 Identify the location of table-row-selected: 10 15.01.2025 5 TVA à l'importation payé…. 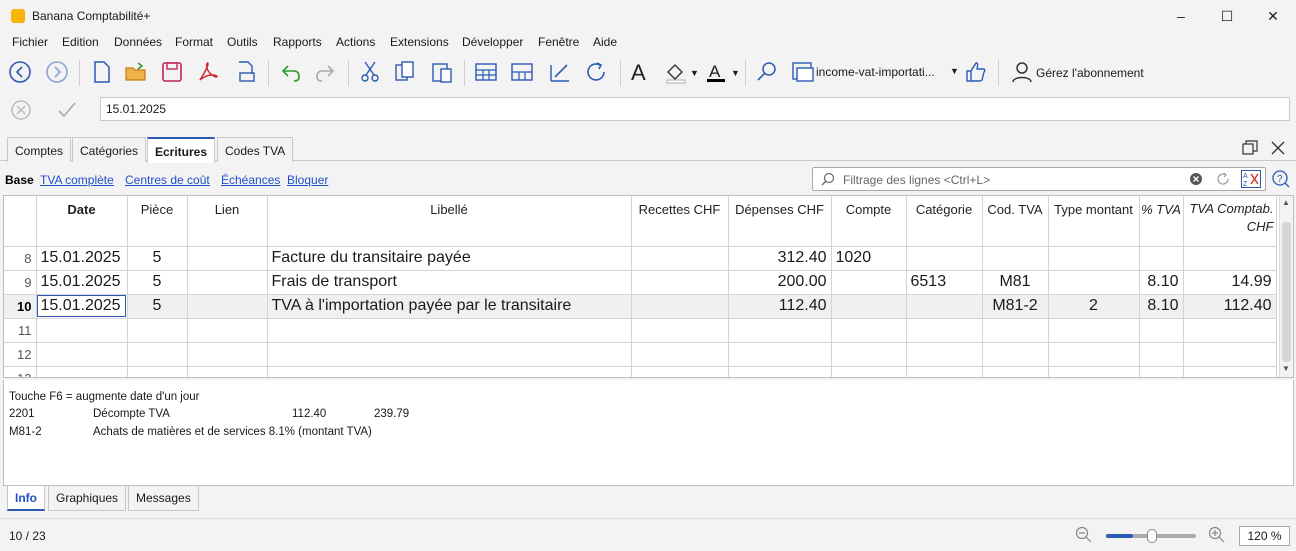
(640, 306).